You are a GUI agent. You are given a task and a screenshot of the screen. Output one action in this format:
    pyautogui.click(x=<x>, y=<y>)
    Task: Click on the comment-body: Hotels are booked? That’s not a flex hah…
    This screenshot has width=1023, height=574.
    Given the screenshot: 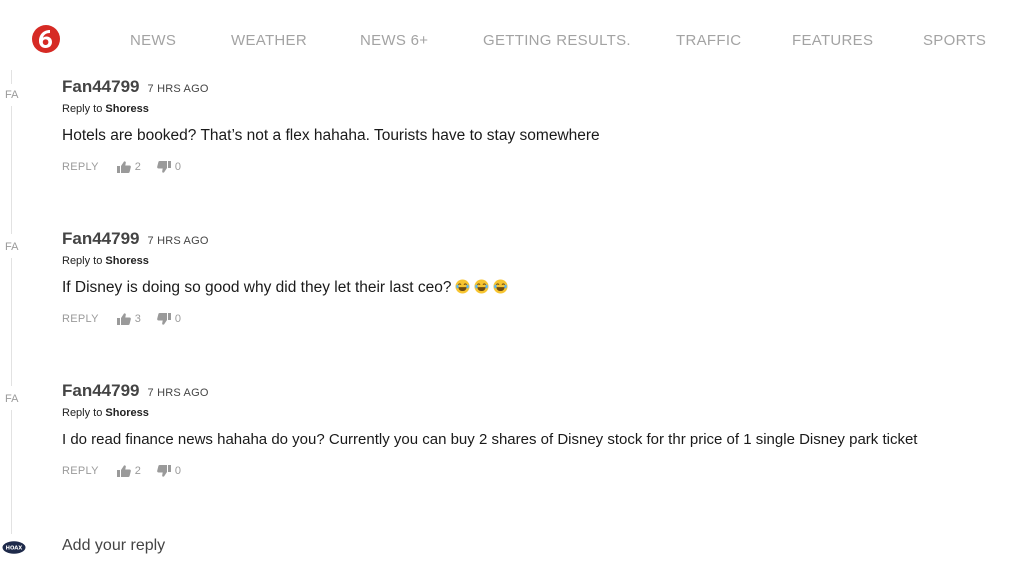 What is the action you would take?
    pyautogui.click(x=331, y=135)
    